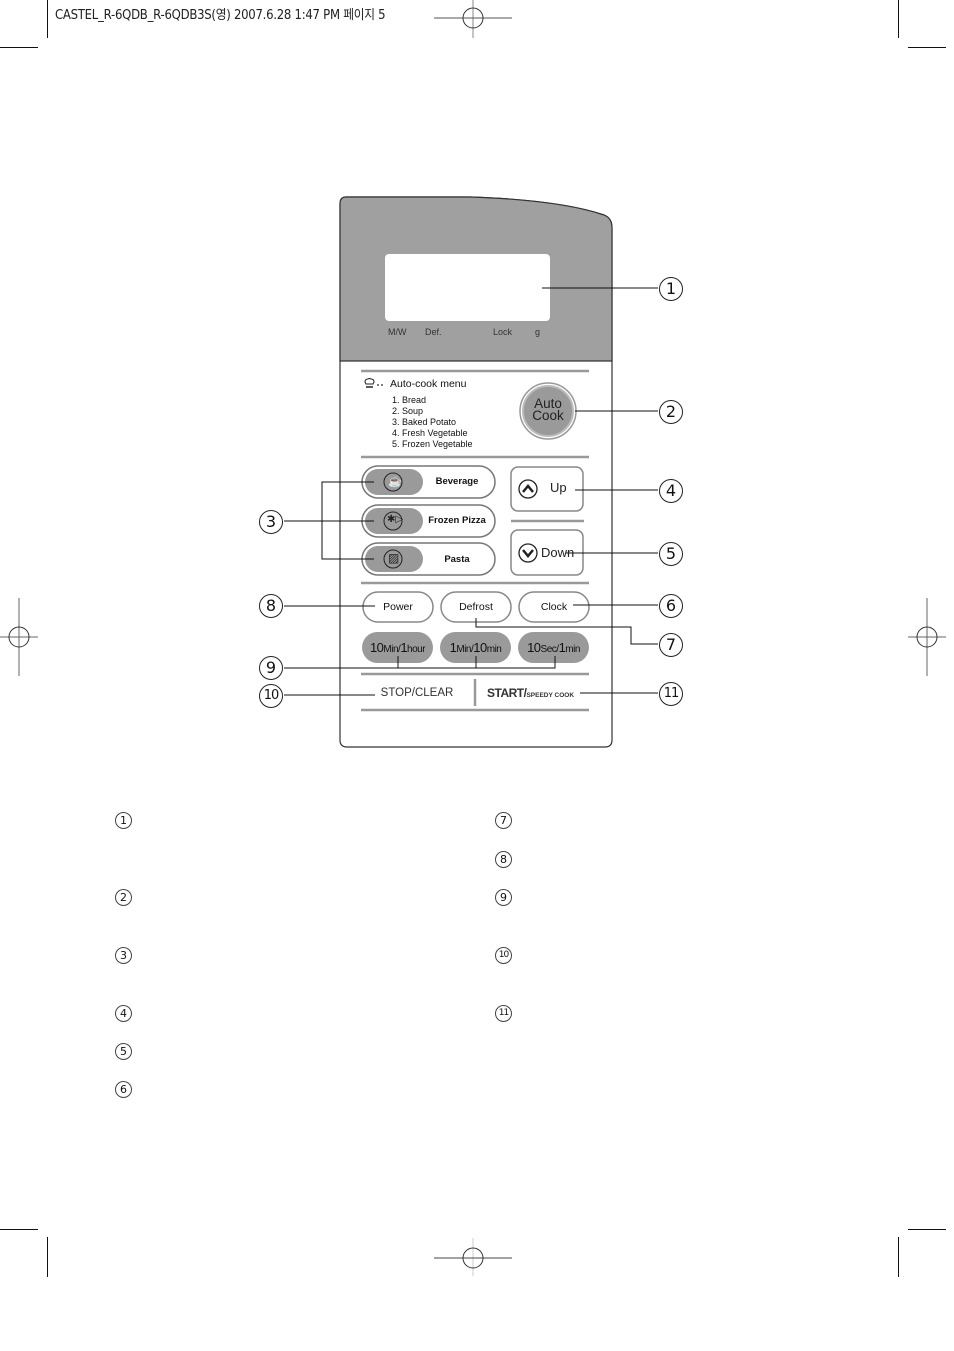 The width and height of the screenshot is (954, 1351). Describe the element at coordinates (503, 859) in the screenshot. I see `legend-8: 8` at that location.